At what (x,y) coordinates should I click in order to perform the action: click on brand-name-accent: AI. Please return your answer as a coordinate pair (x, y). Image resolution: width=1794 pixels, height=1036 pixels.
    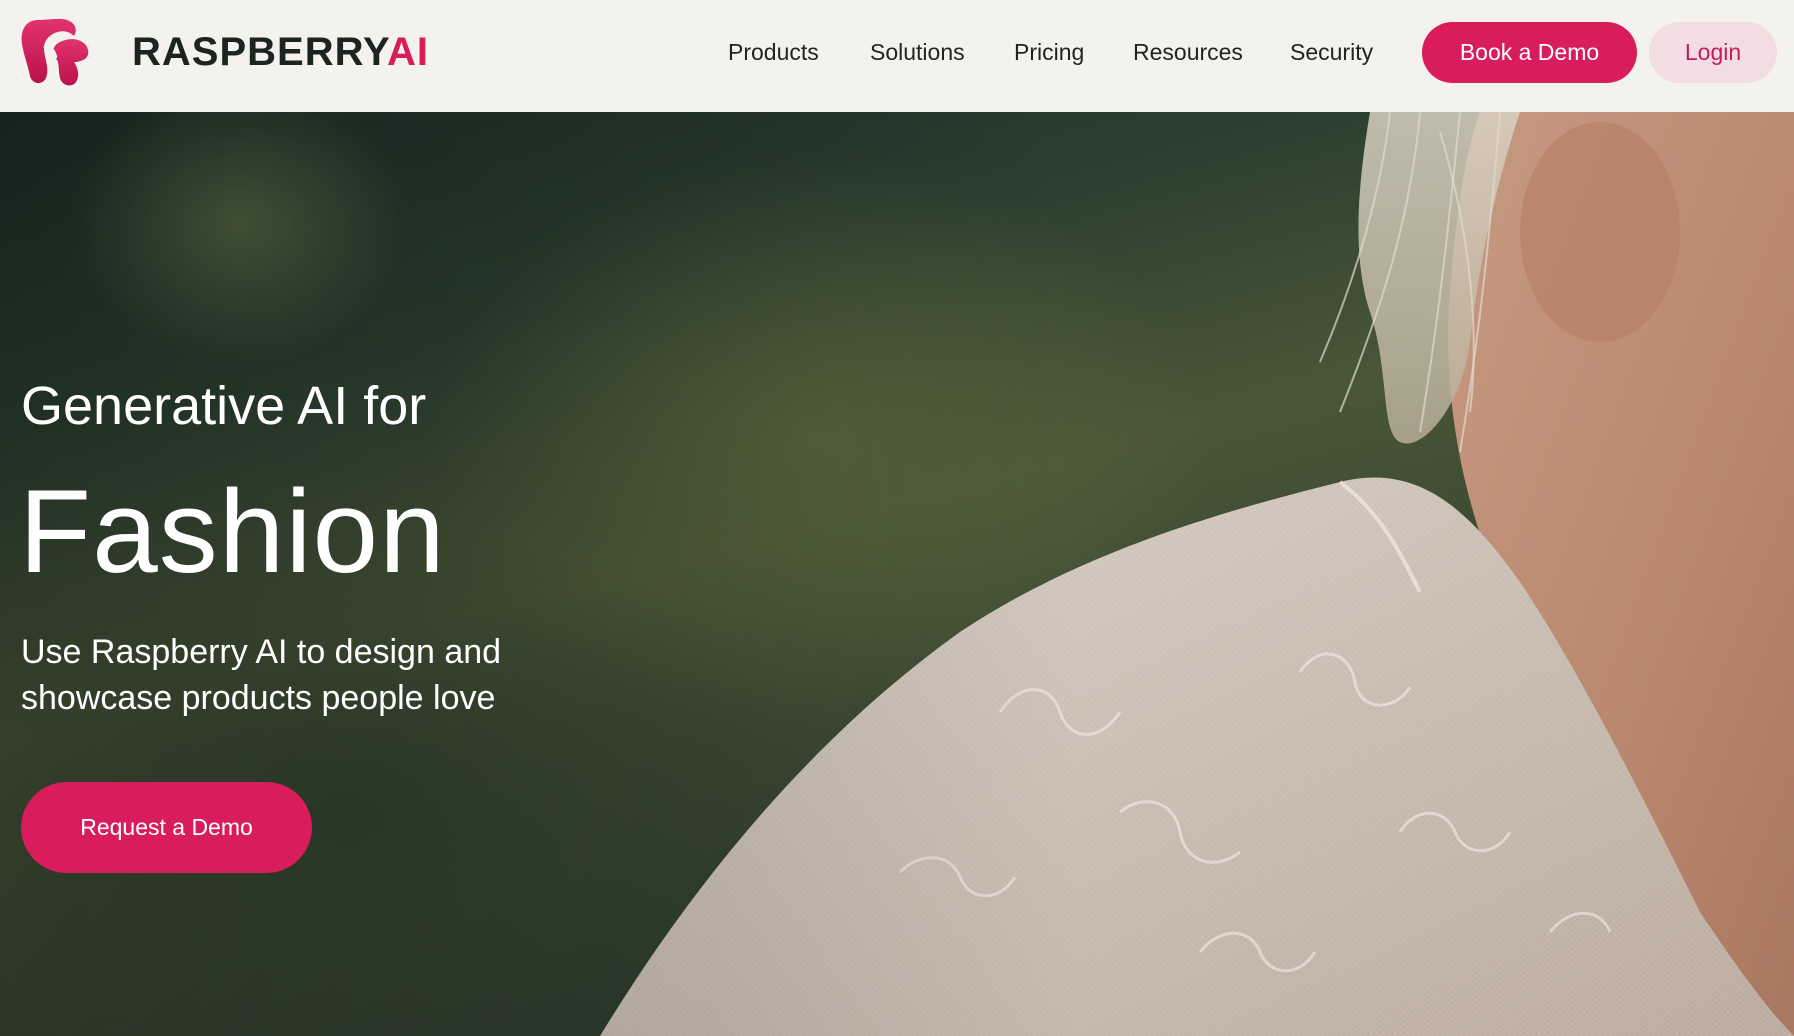
    Looking at the image, I should click on (408, 52).